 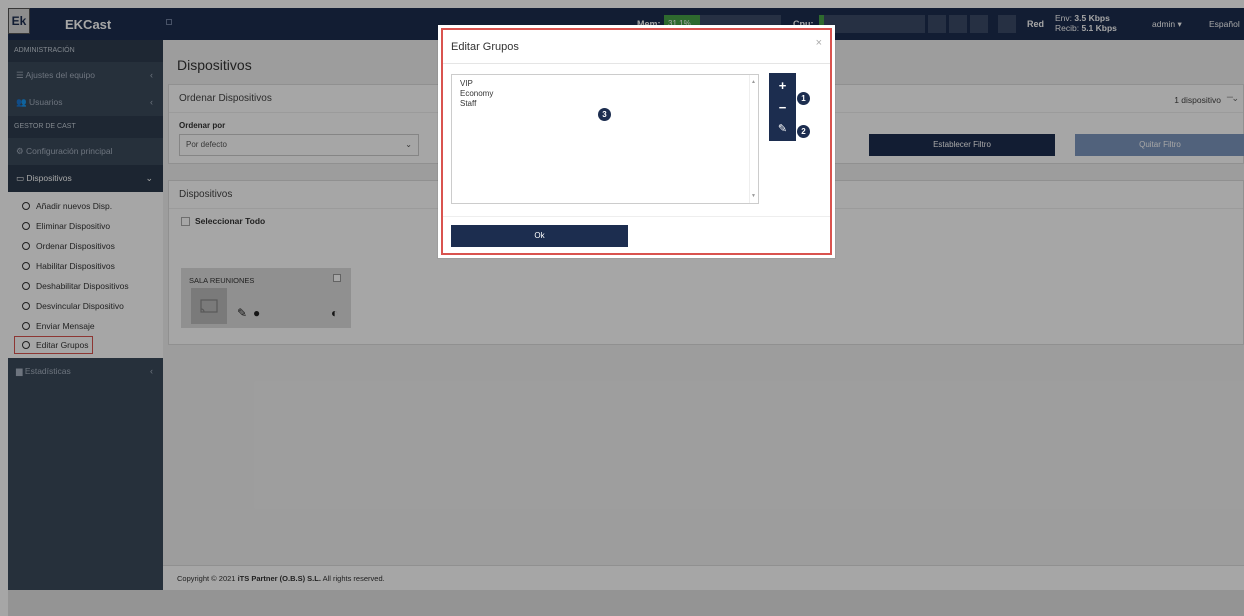 What do you see at coordinates (782, 109) in the screenshot?
I see `remove-group-button: −` at bounding box center [782, 109].